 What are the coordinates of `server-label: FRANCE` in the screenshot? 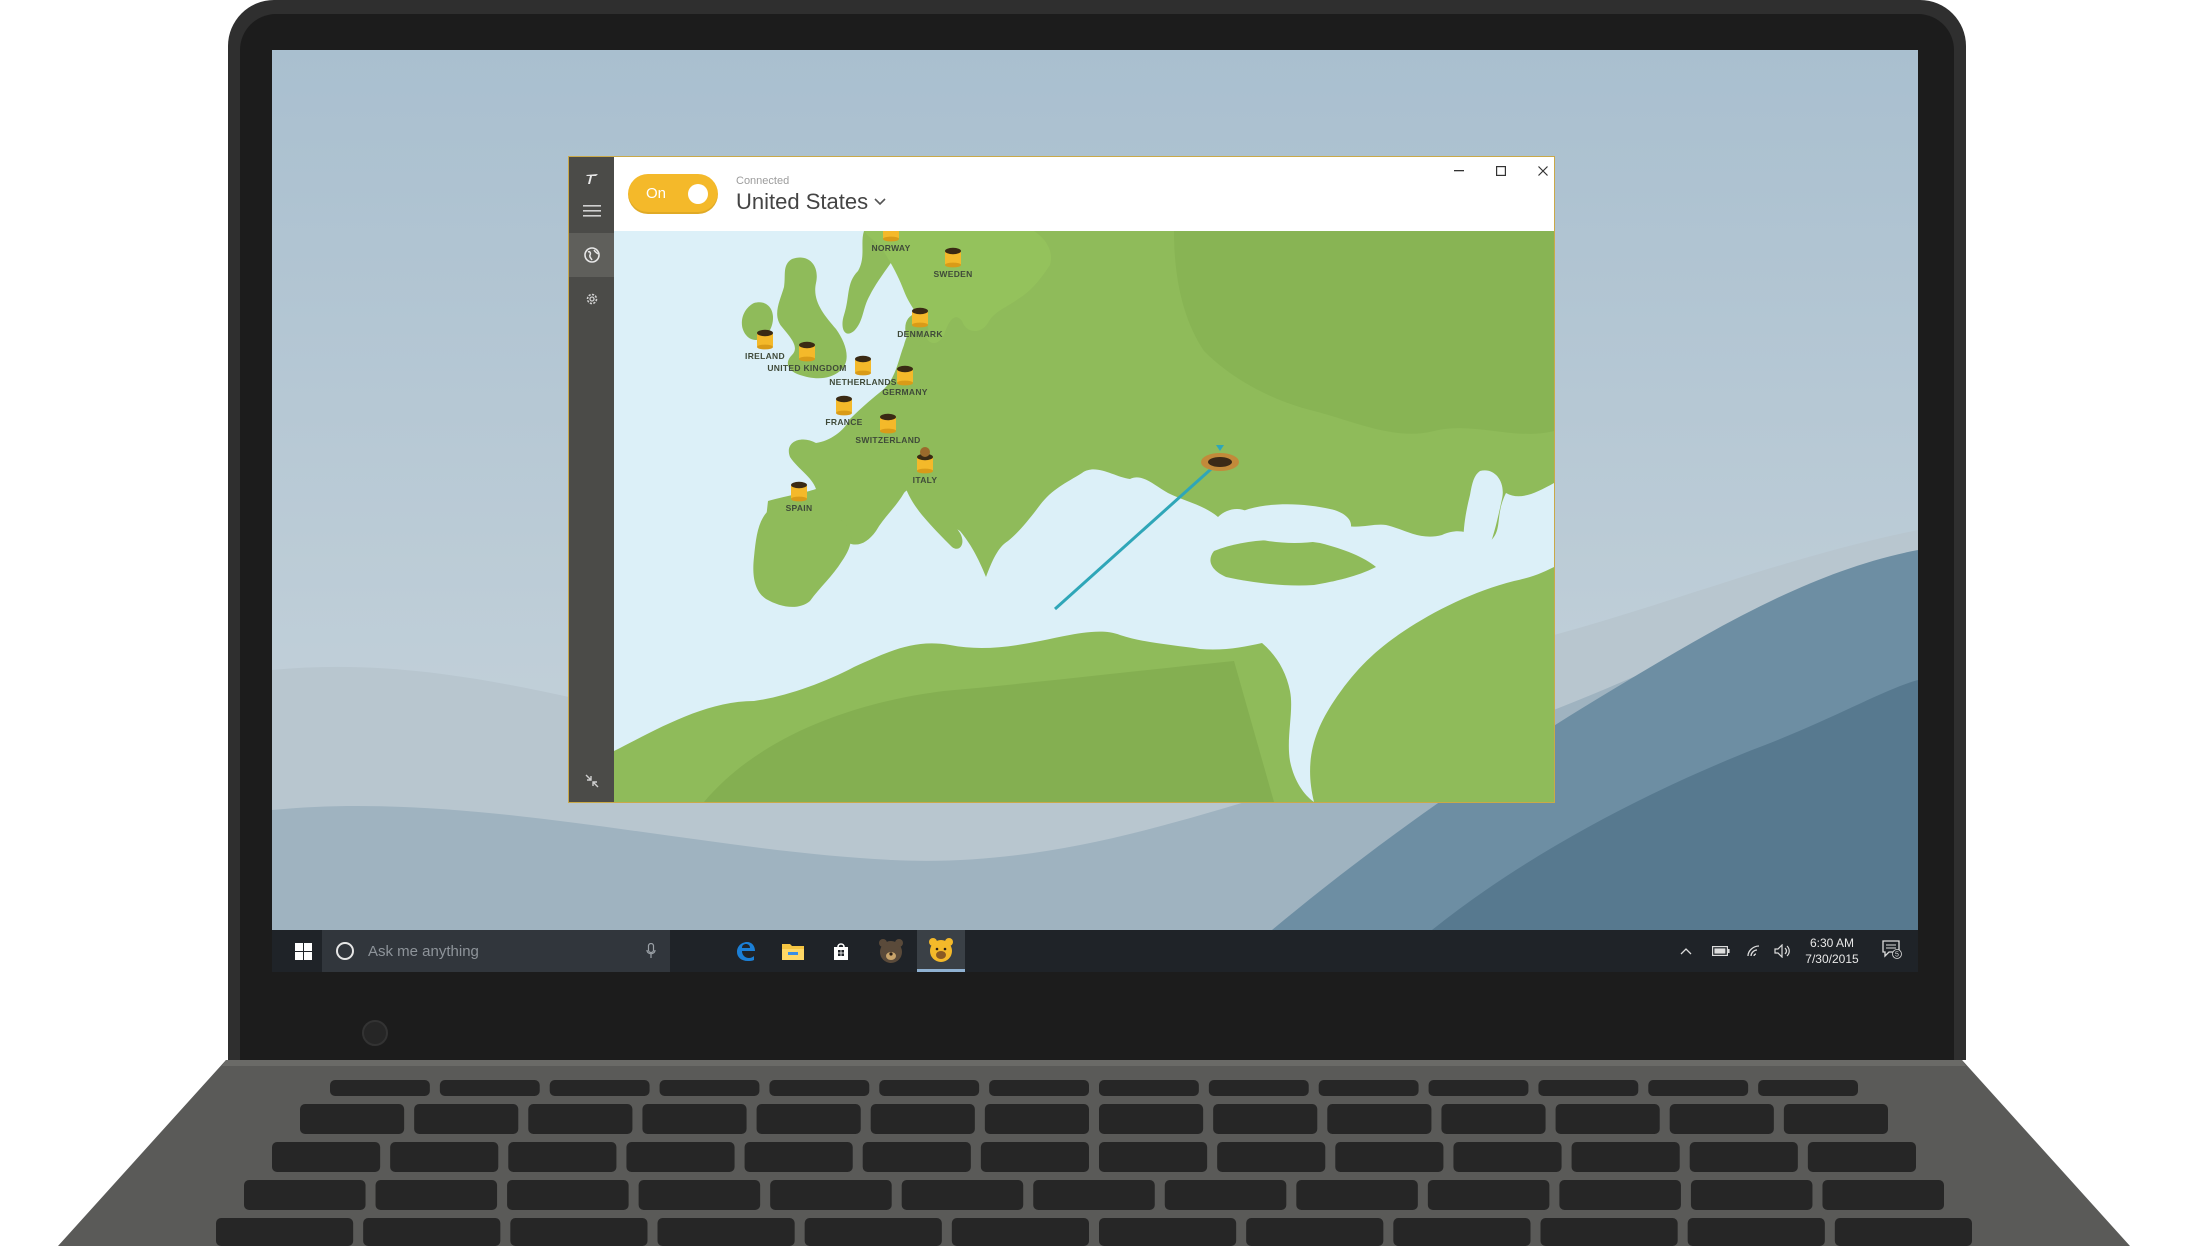 It's located at (843, 422).